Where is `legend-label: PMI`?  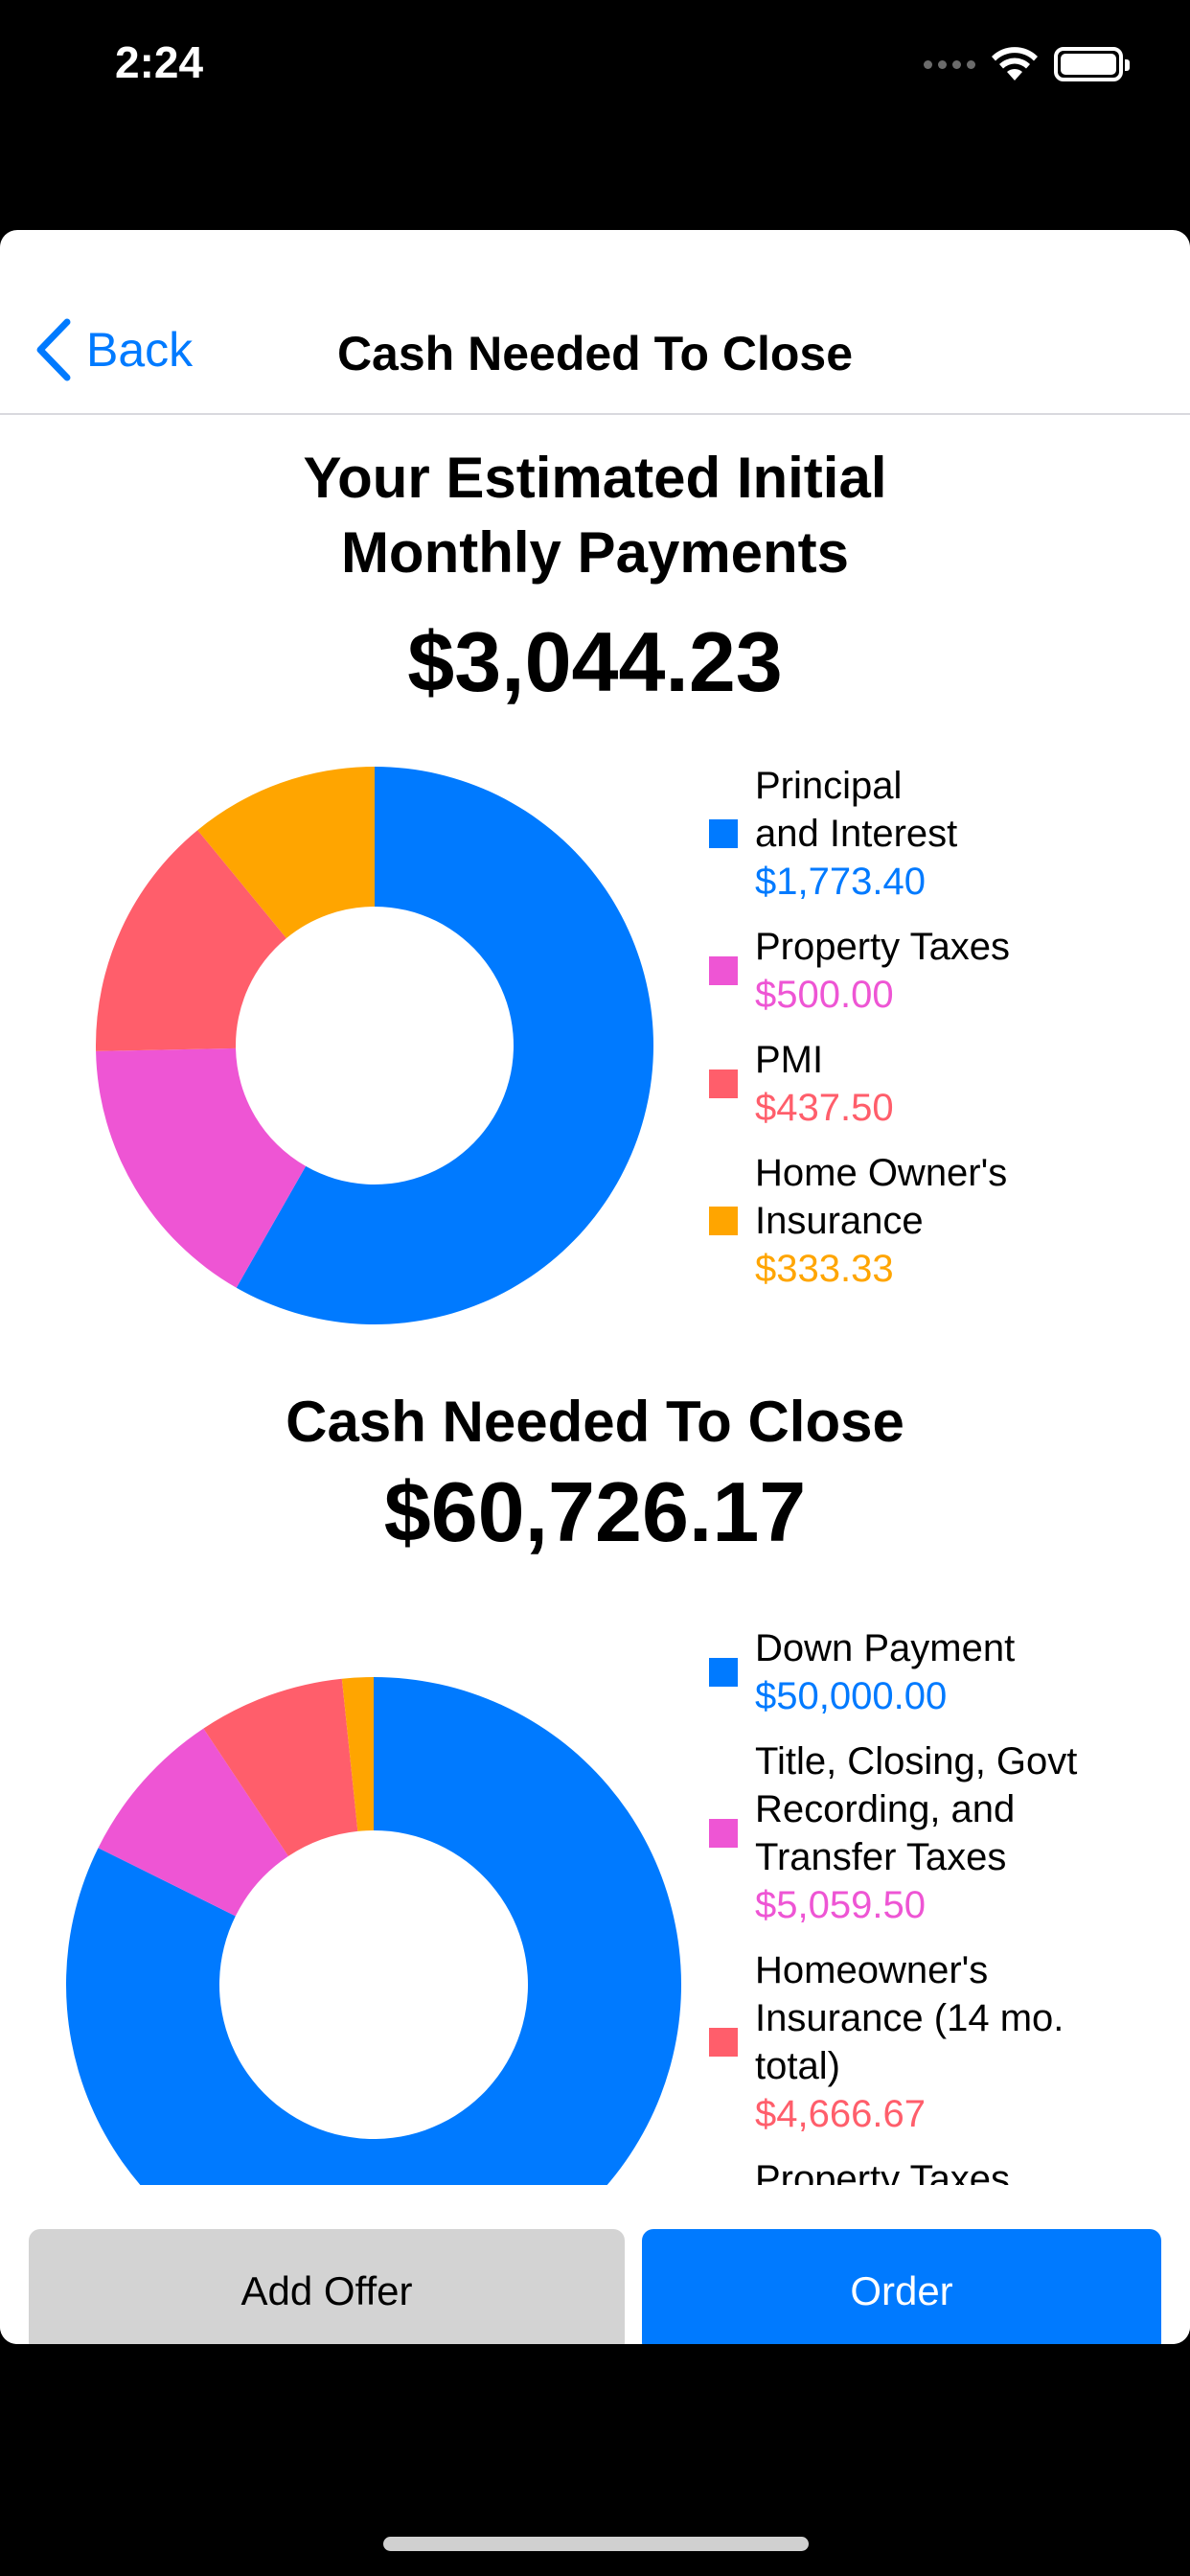
legend-label: PMI is located at coordinates (790, 1060).